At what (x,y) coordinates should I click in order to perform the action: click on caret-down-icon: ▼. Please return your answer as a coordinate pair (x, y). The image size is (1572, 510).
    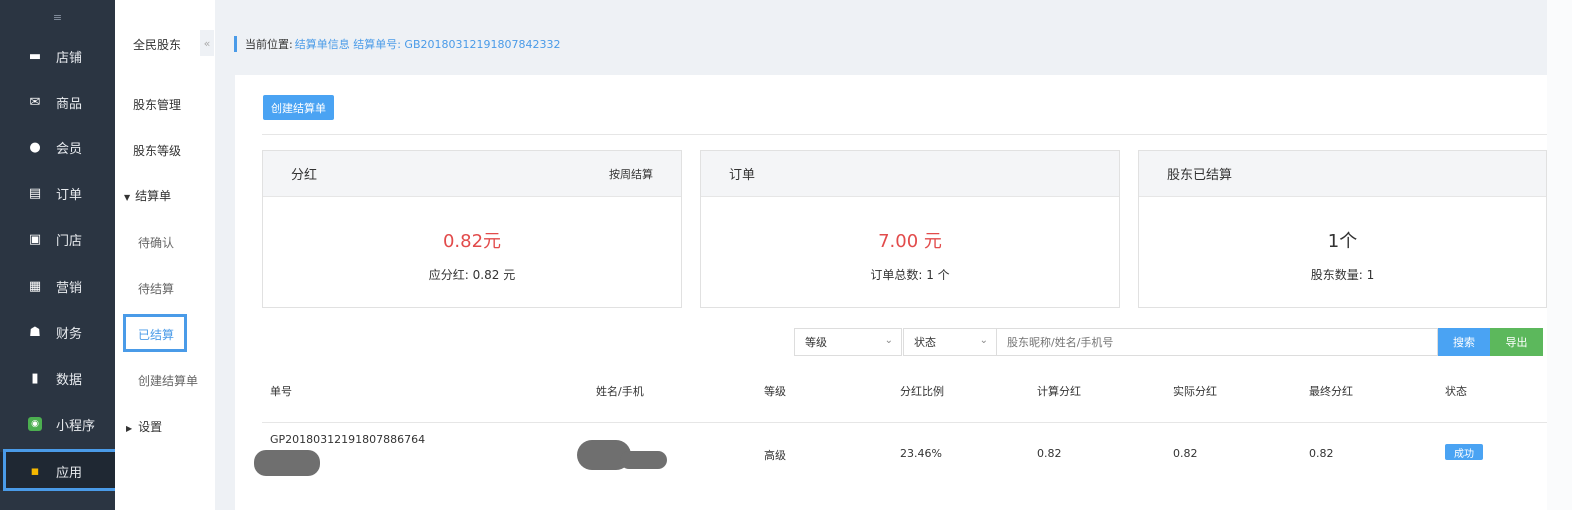
    Looking at the image, I should click on (127, 197).